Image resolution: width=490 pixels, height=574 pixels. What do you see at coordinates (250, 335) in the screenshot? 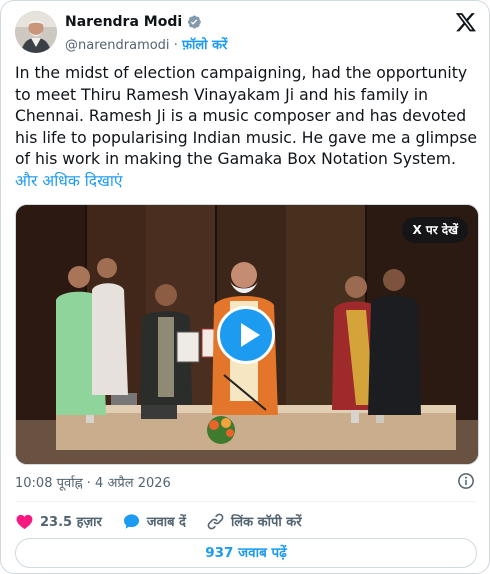
I see `play-icon` at bounding box center [250, 335].